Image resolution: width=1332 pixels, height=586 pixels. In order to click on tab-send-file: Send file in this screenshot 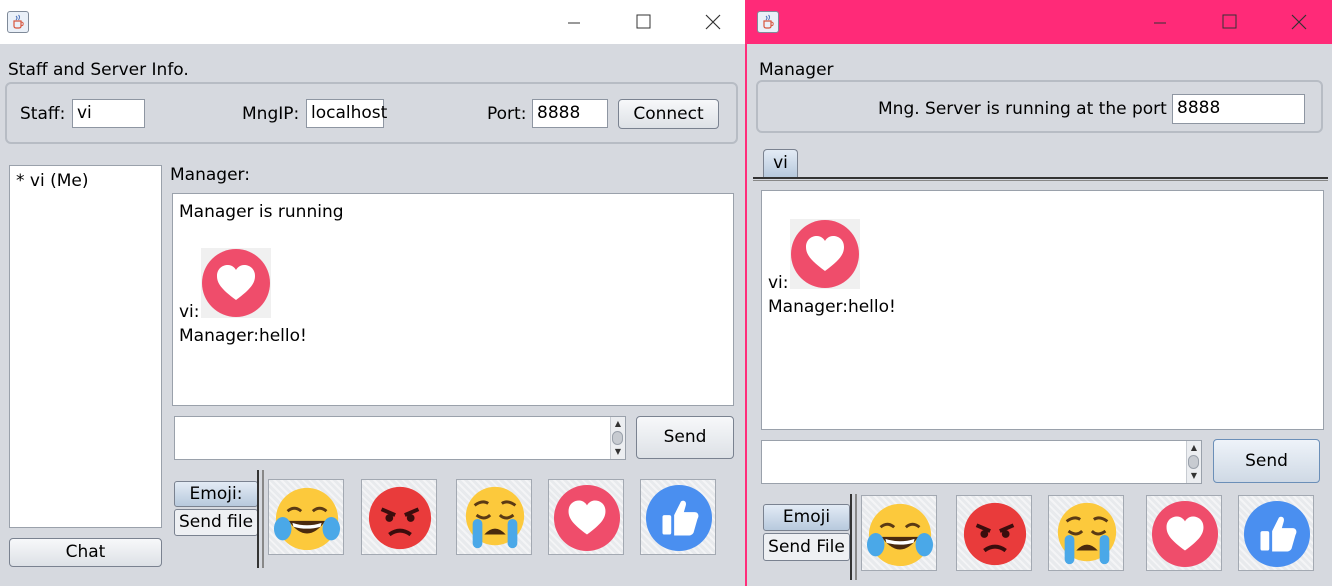, I will do `click(216, 522)`.